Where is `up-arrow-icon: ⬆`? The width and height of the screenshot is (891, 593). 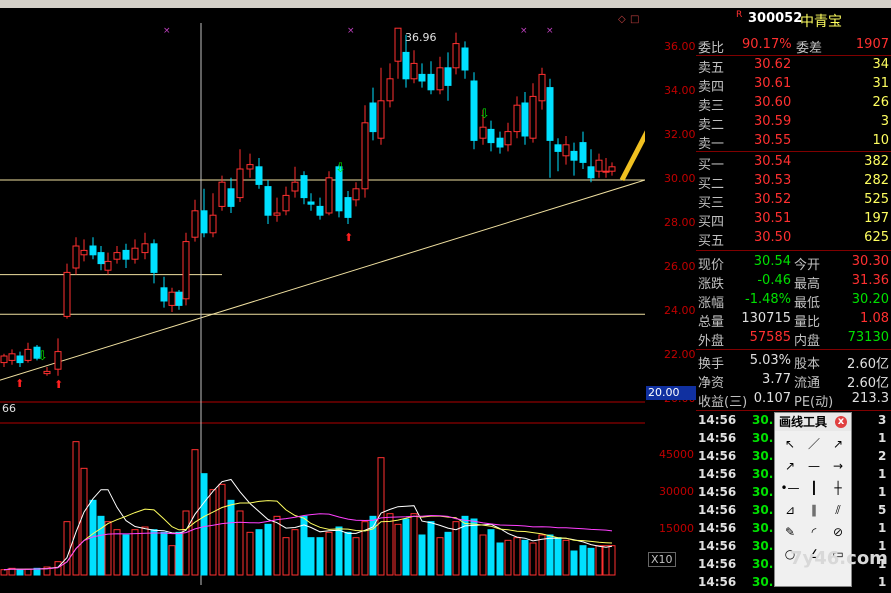 up-arrow-icon: ⬆ is located at coordinates (58, 384).